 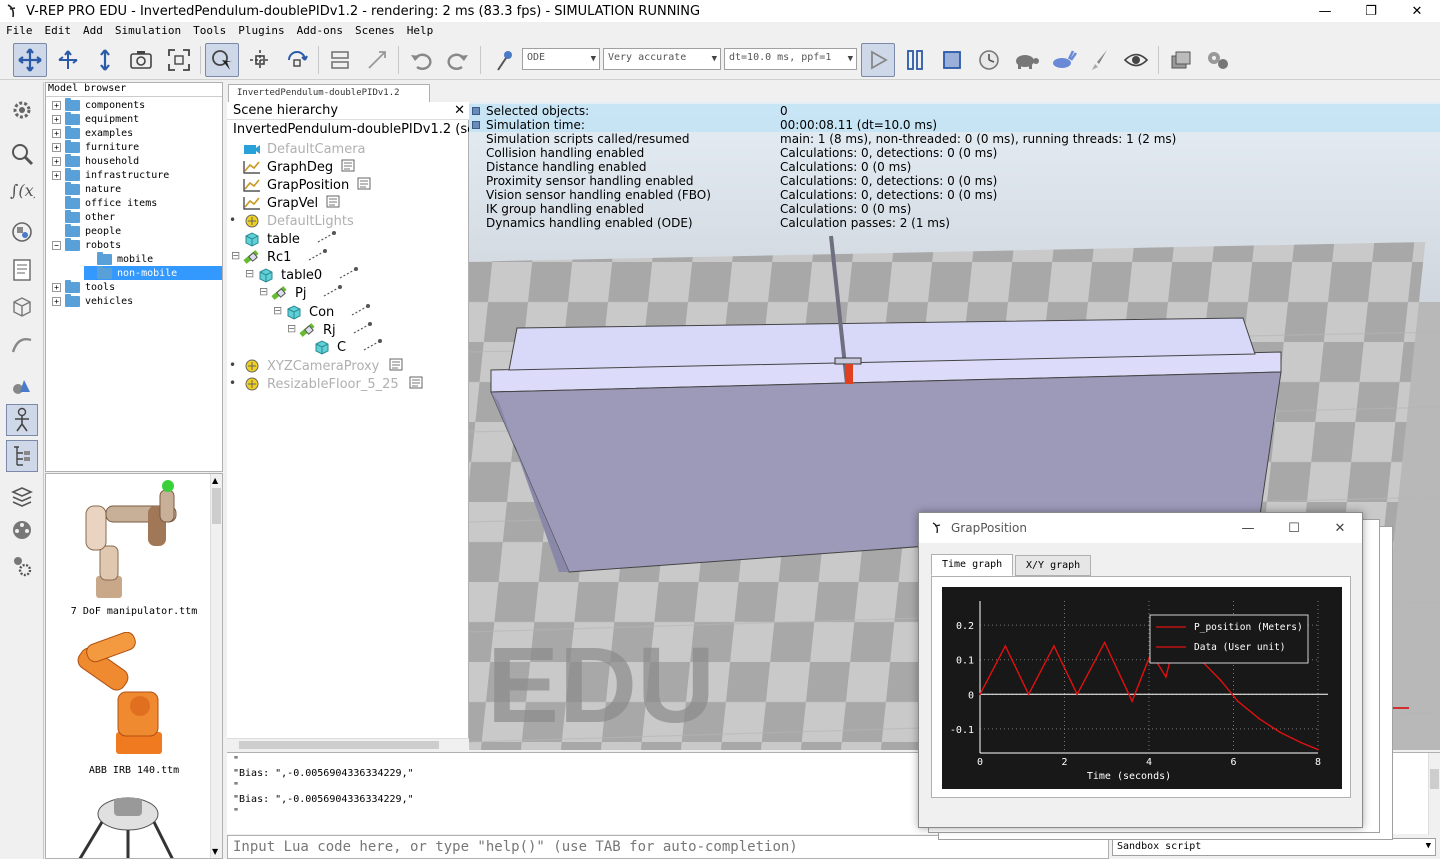 I want to click on accuracy-select: Very accurate ▼, so click(x=662, y=59).